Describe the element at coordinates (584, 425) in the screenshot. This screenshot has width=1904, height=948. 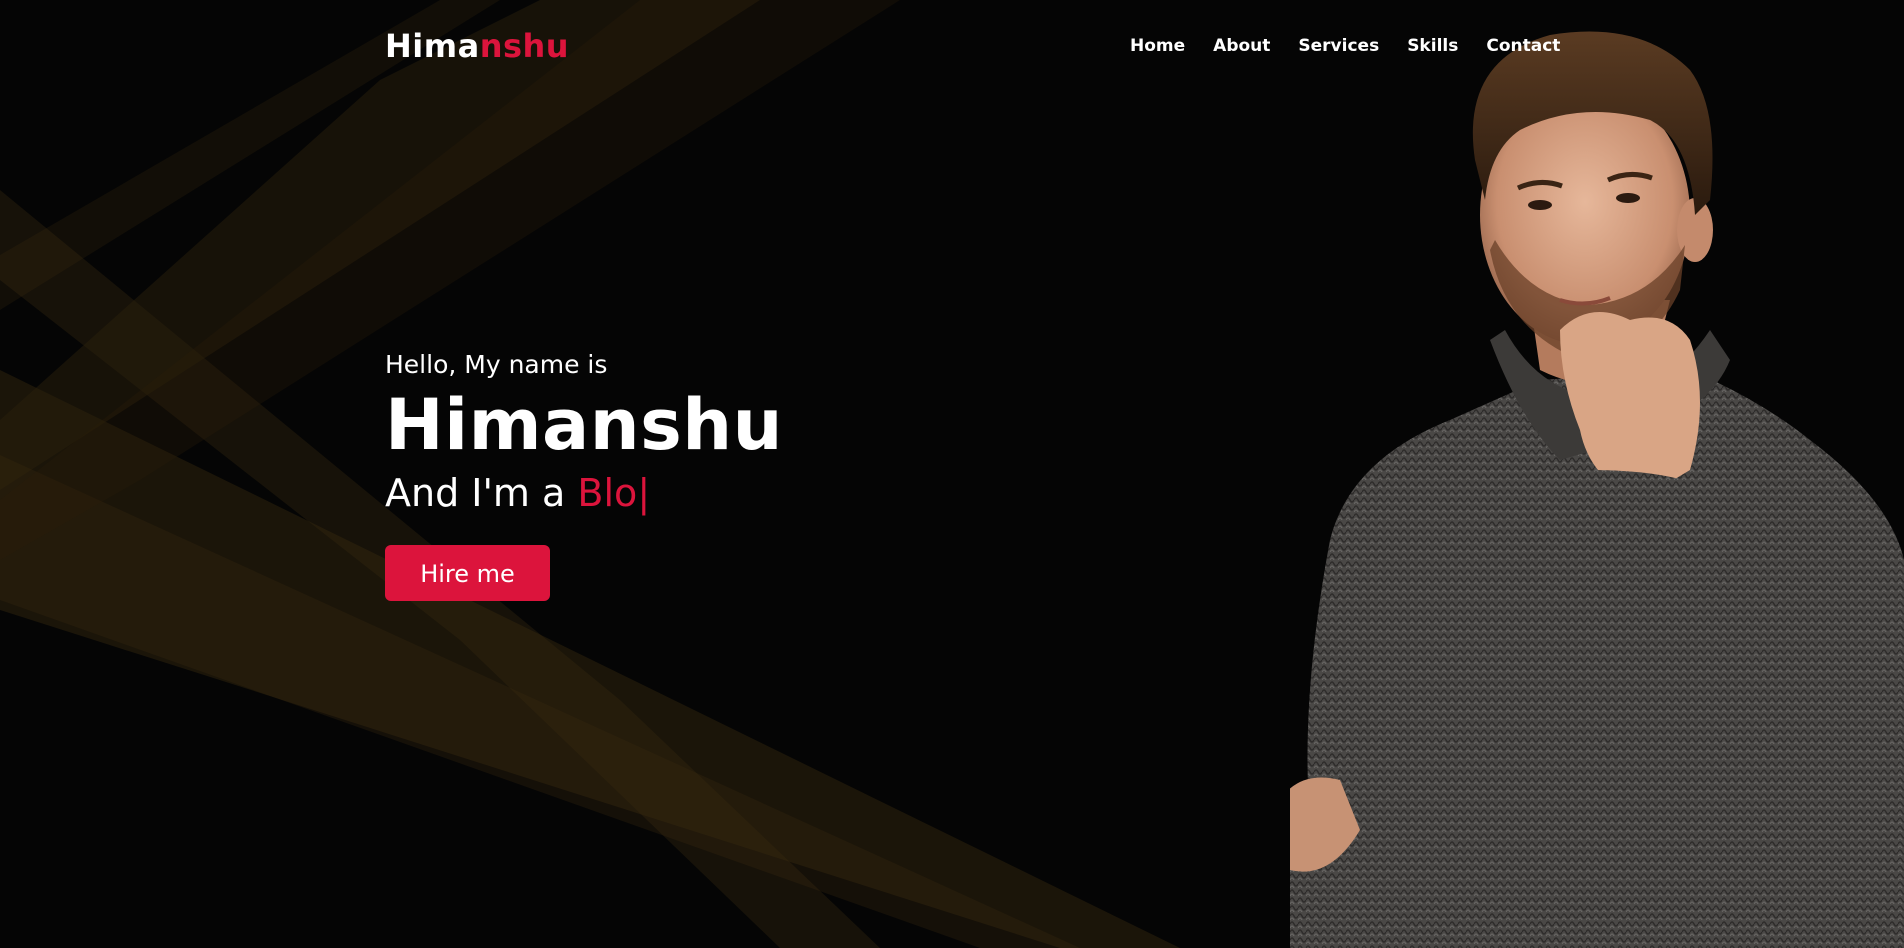
I see `hero-name: Himanshu` at that location.